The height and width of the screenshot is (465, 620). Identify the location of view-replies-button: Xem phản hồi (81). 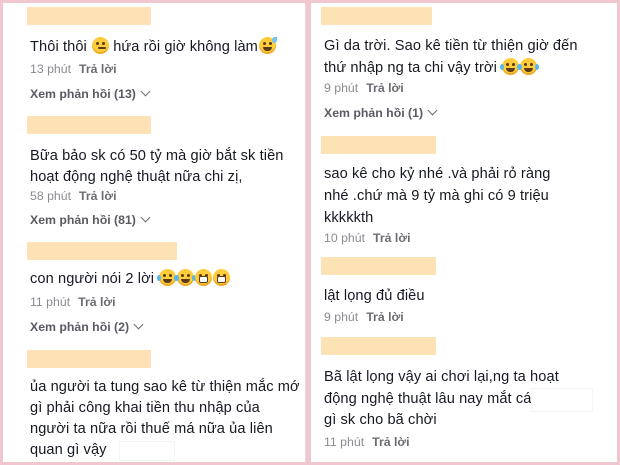
(90, 220).